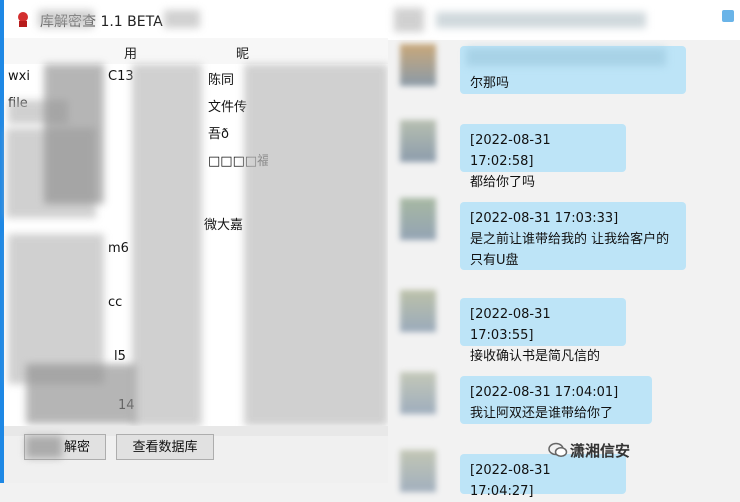  Describe the element at coordinates (510, 151) in the screenshot. I see `message-time: [2022-08-31 17:02:58]` at that location.